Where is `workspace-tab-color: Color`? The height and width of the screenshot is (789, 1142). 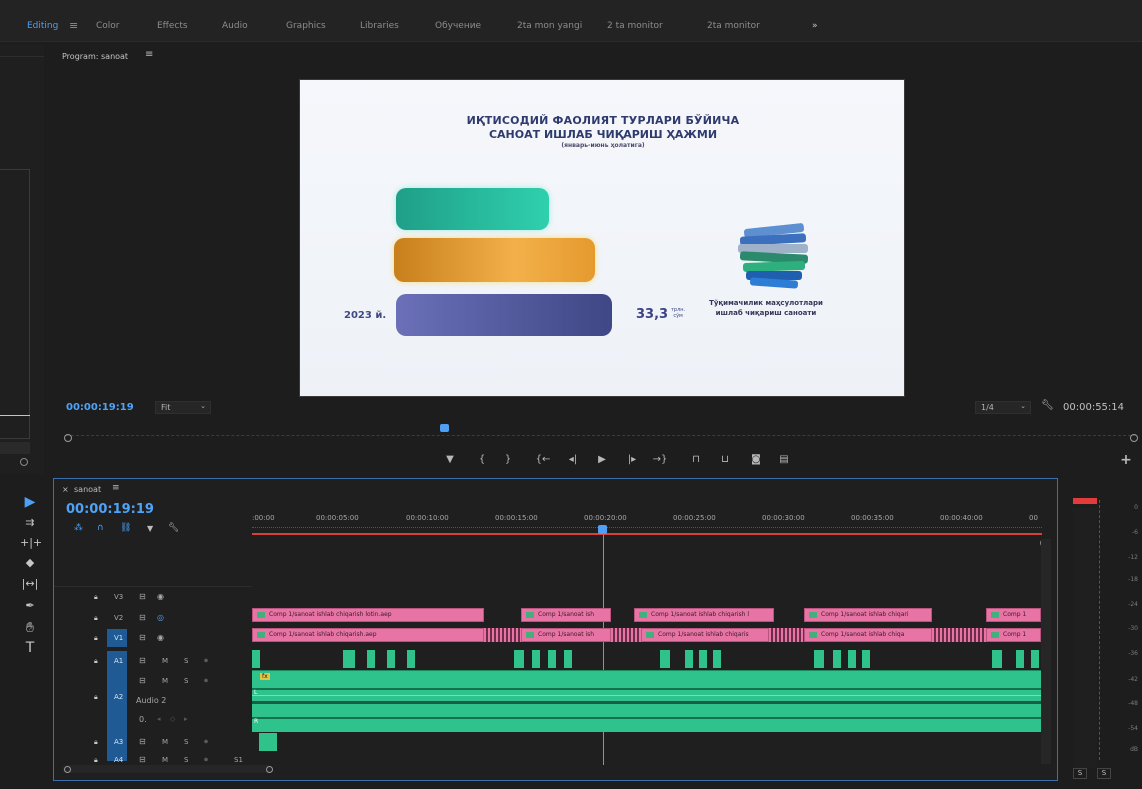 workspace-tab-color: Color is located at coordinates (108, 26).